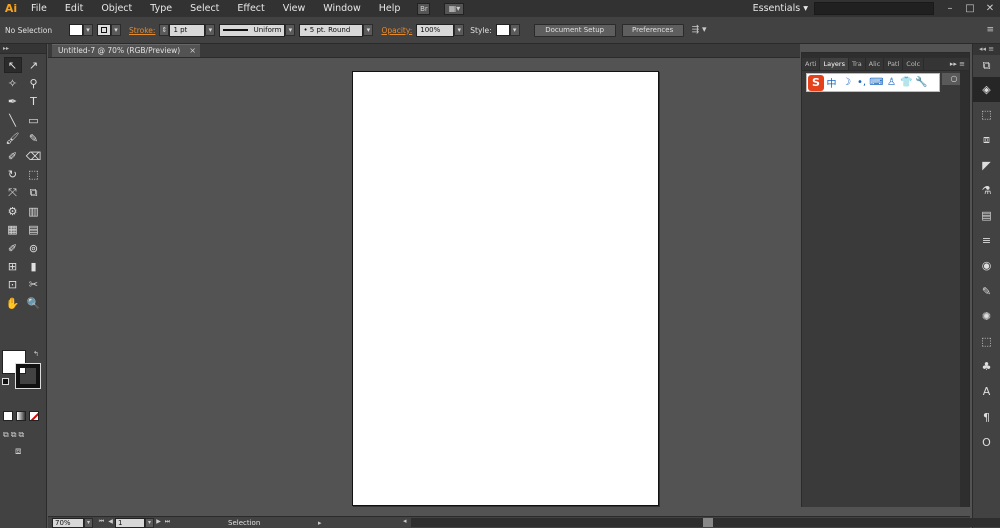 The width and height of the screenshot is (1000, 528). Describe the element at coordinates (986, 139) in the screenshot. I see `pathfinder-panel-icon: ⧈` at that location.